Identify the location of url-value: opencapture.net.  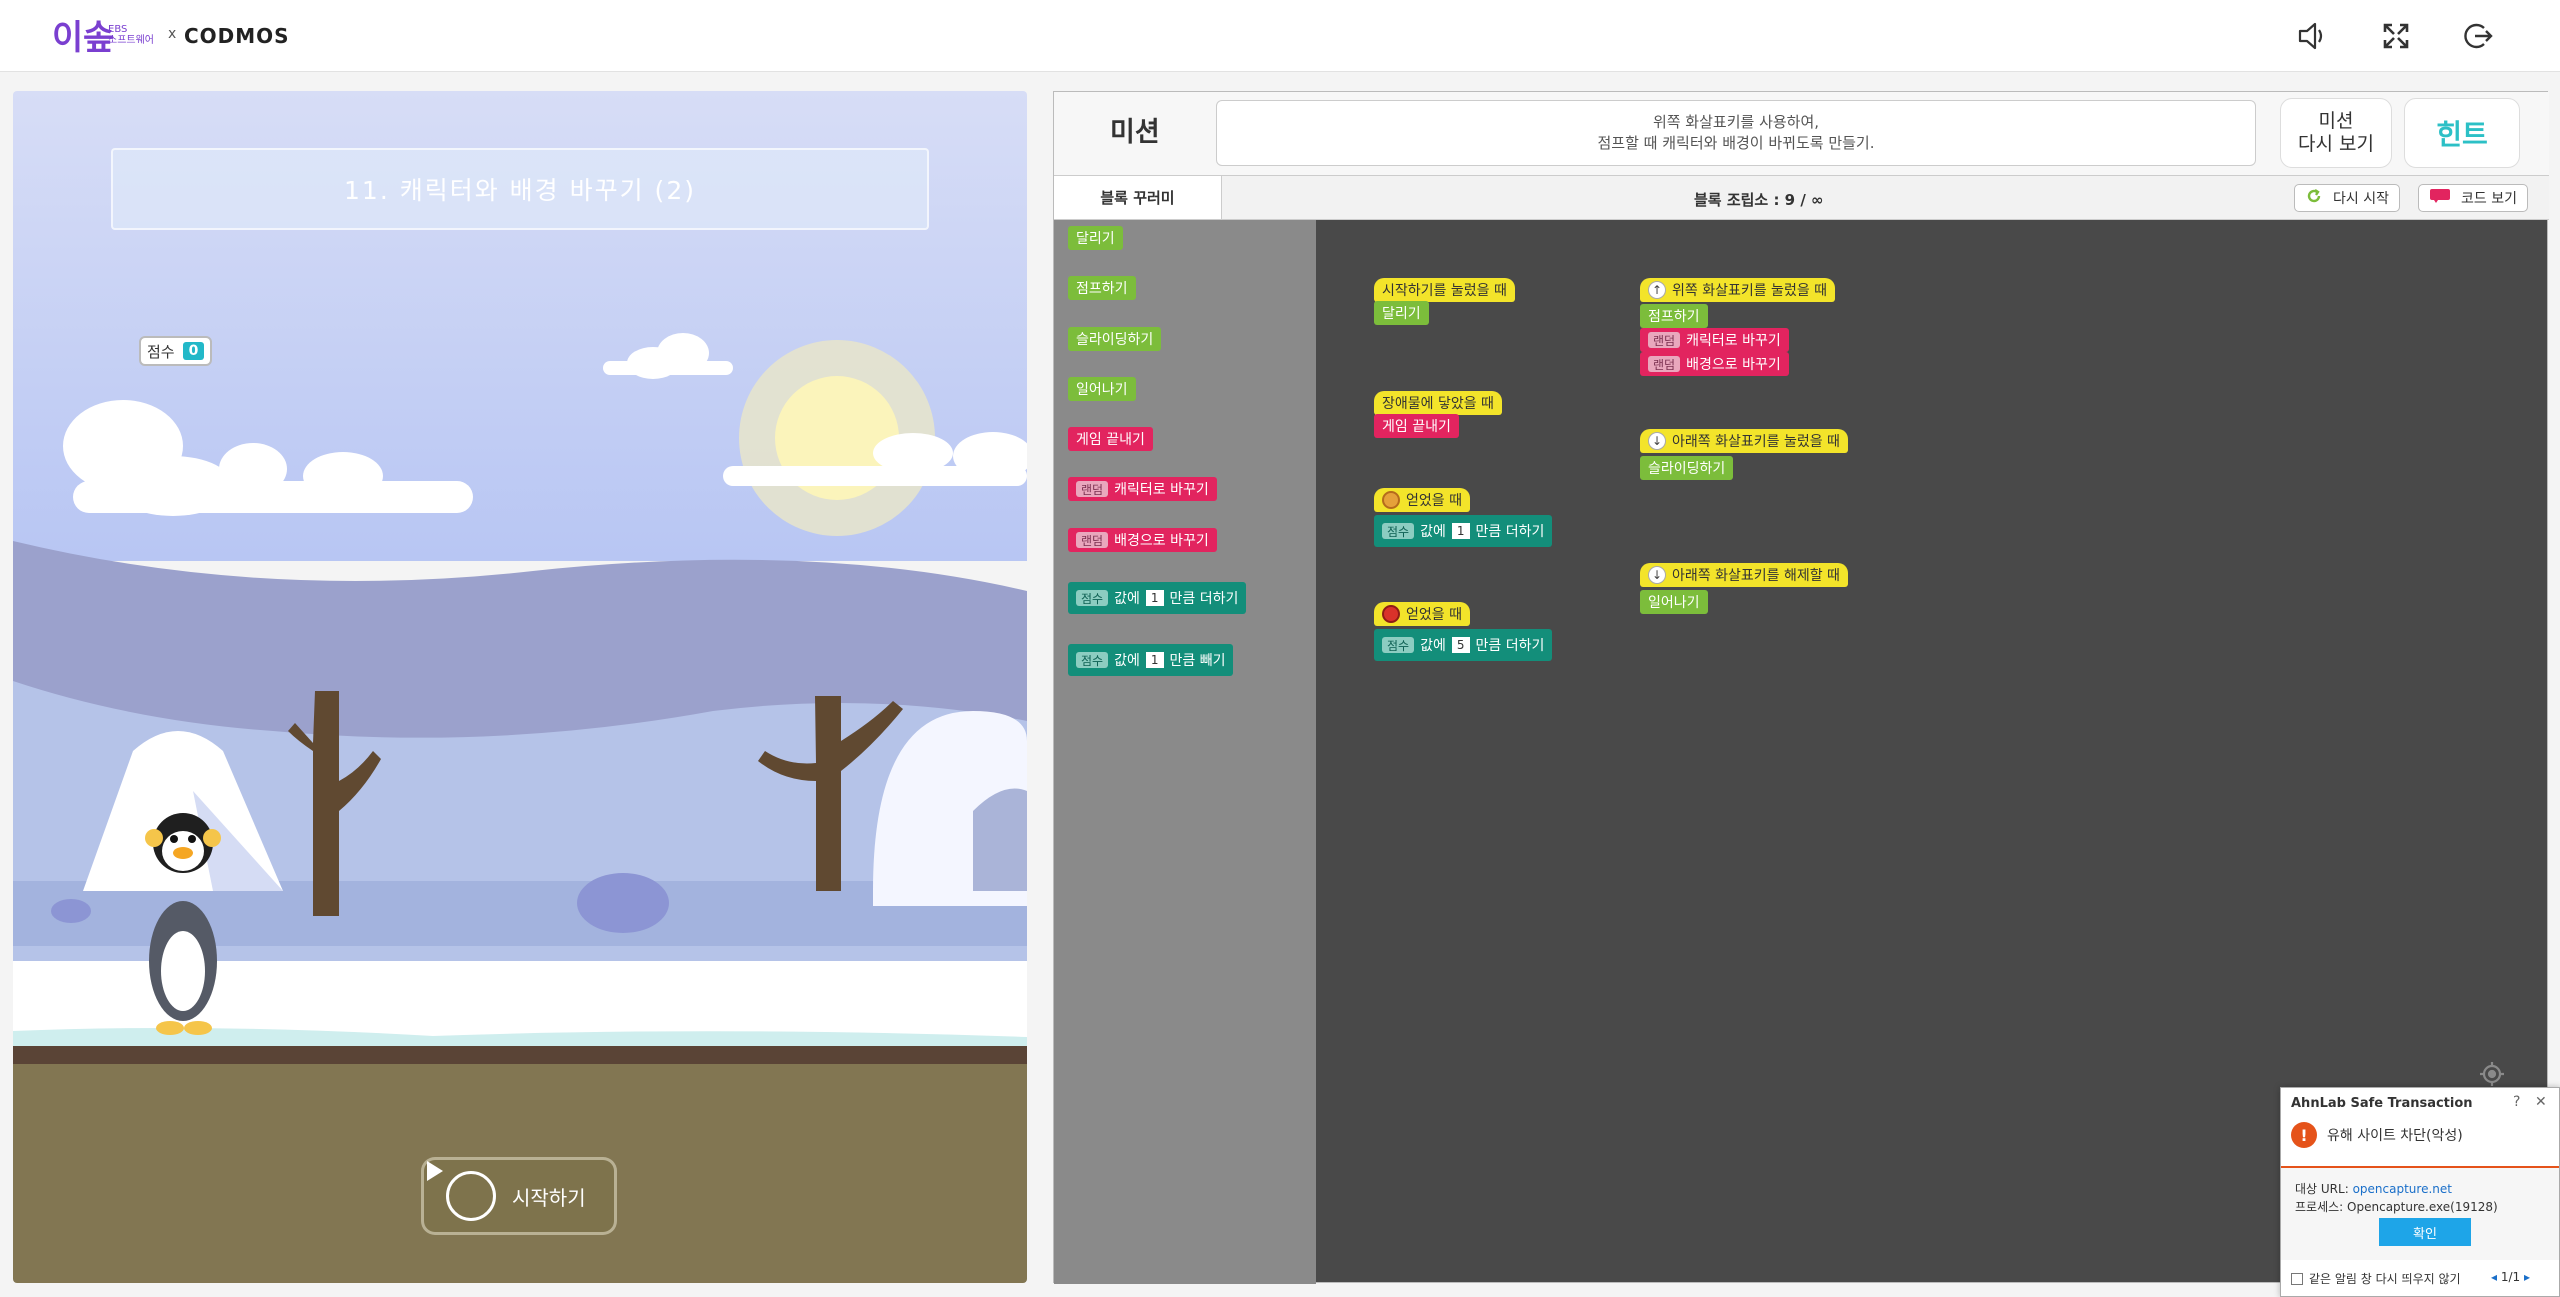
(2402, 1189).